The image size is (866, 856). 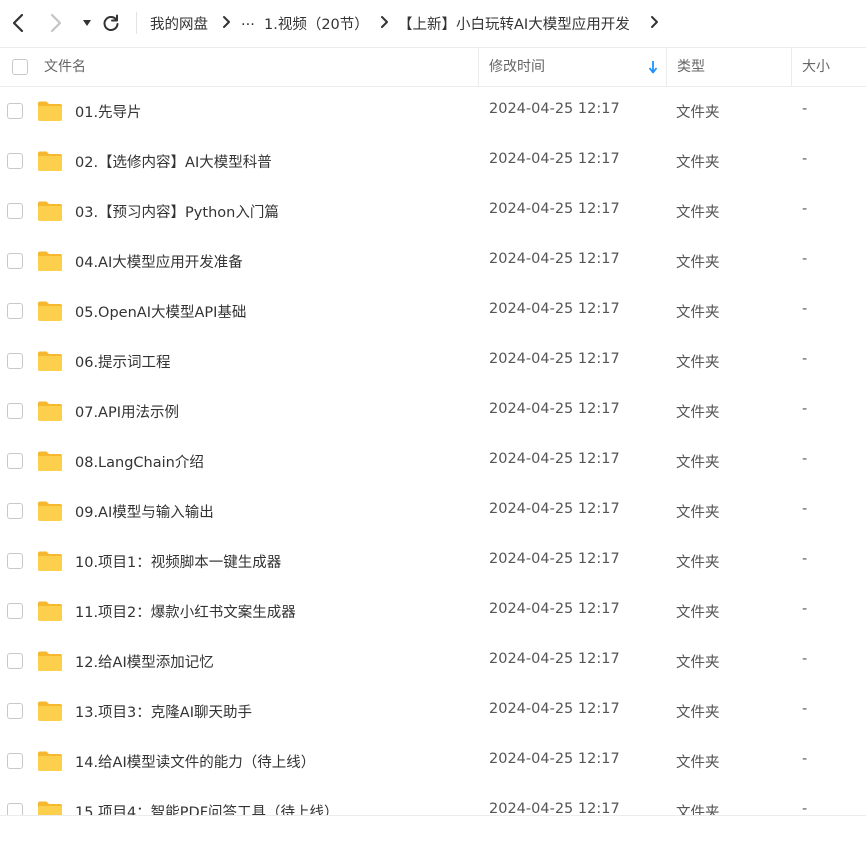 I want to click on table-row: 12.给AI模型添加记忆 2024-04-25 12:17 文件夹 -, so click(x=433, y=661).